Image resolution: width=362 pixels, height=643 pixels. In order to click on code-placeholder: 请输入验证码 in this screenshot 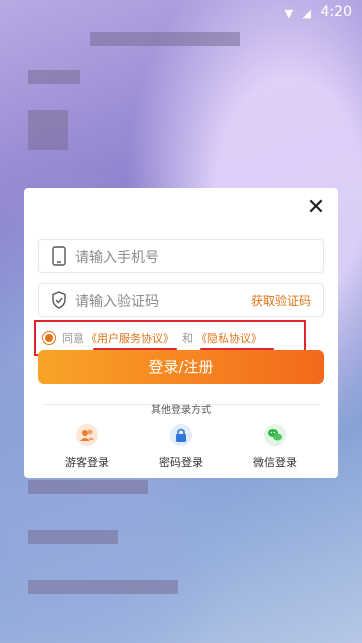, I will do `click(117, 302)`.